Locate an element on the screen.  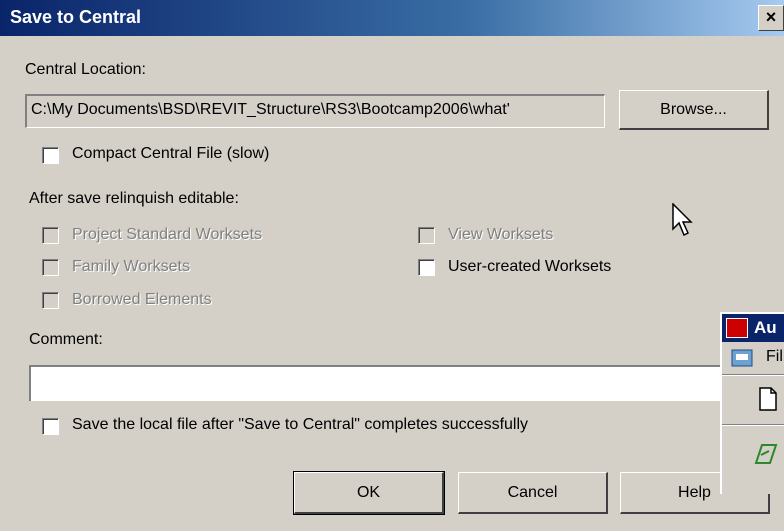
family-worksets-label: Family Worksets is located at coordinates (131, 266).